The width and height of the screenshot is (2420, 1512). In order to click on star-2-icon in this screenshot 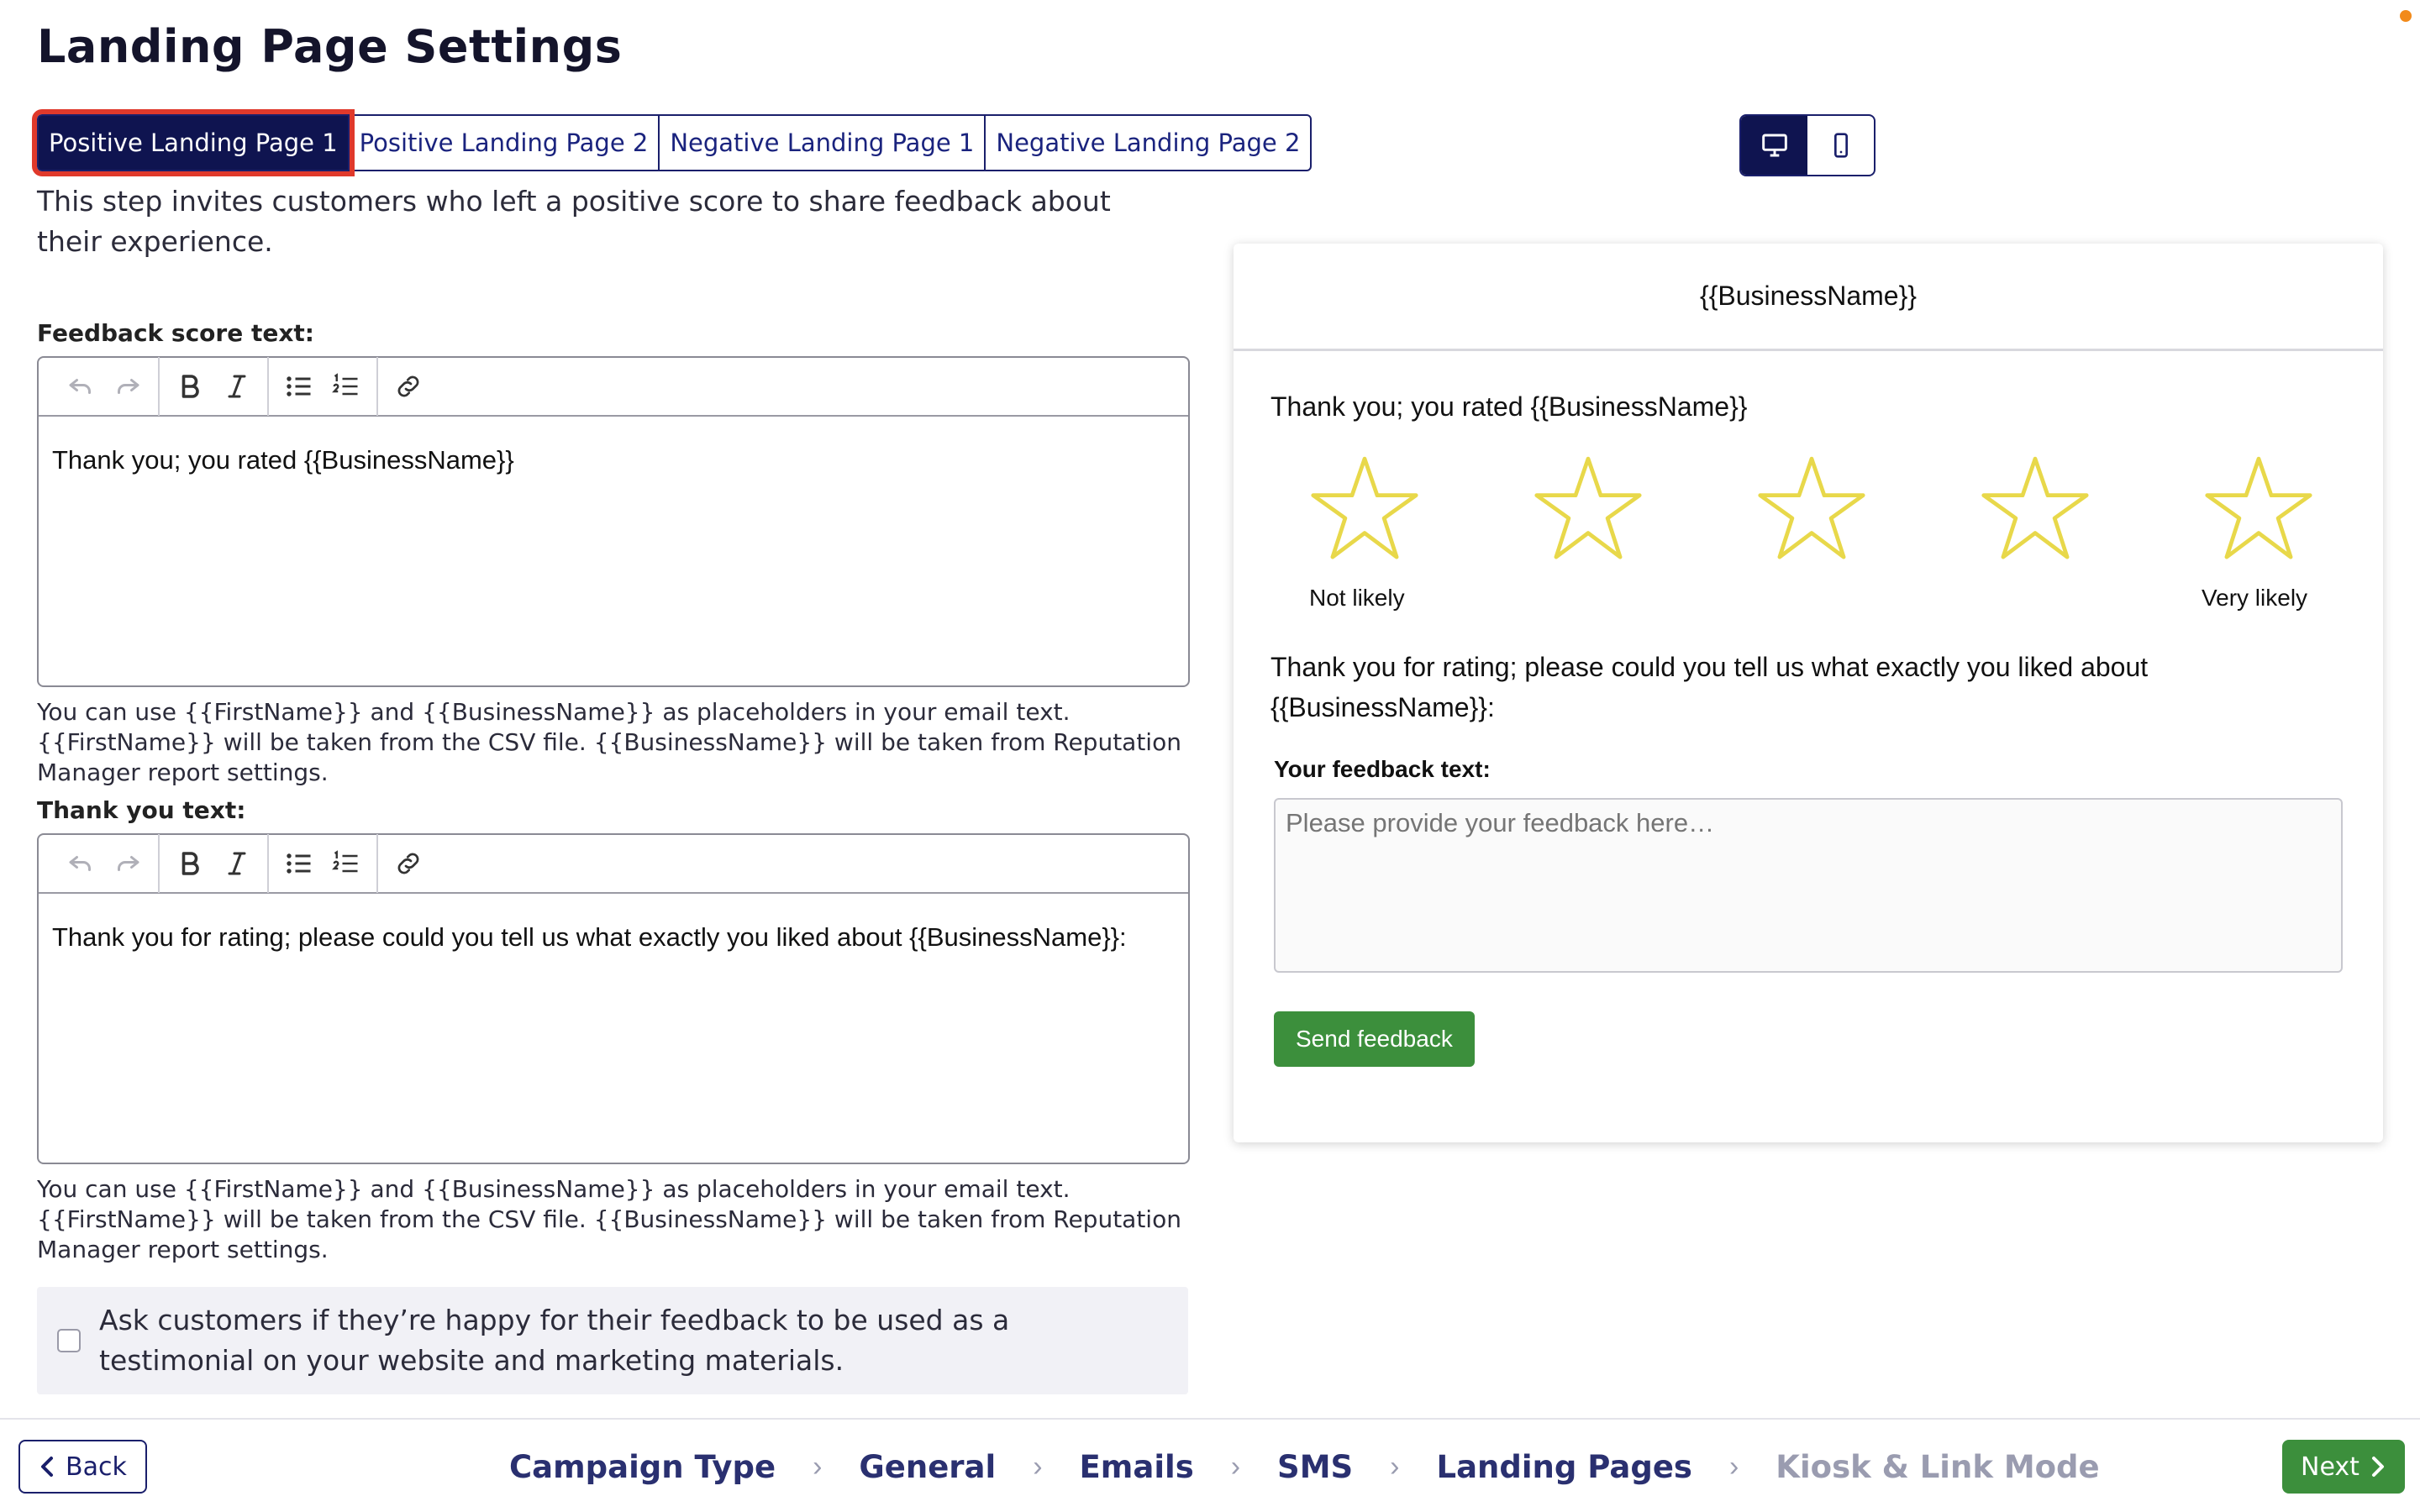, I will do `click(1588, 509)`.